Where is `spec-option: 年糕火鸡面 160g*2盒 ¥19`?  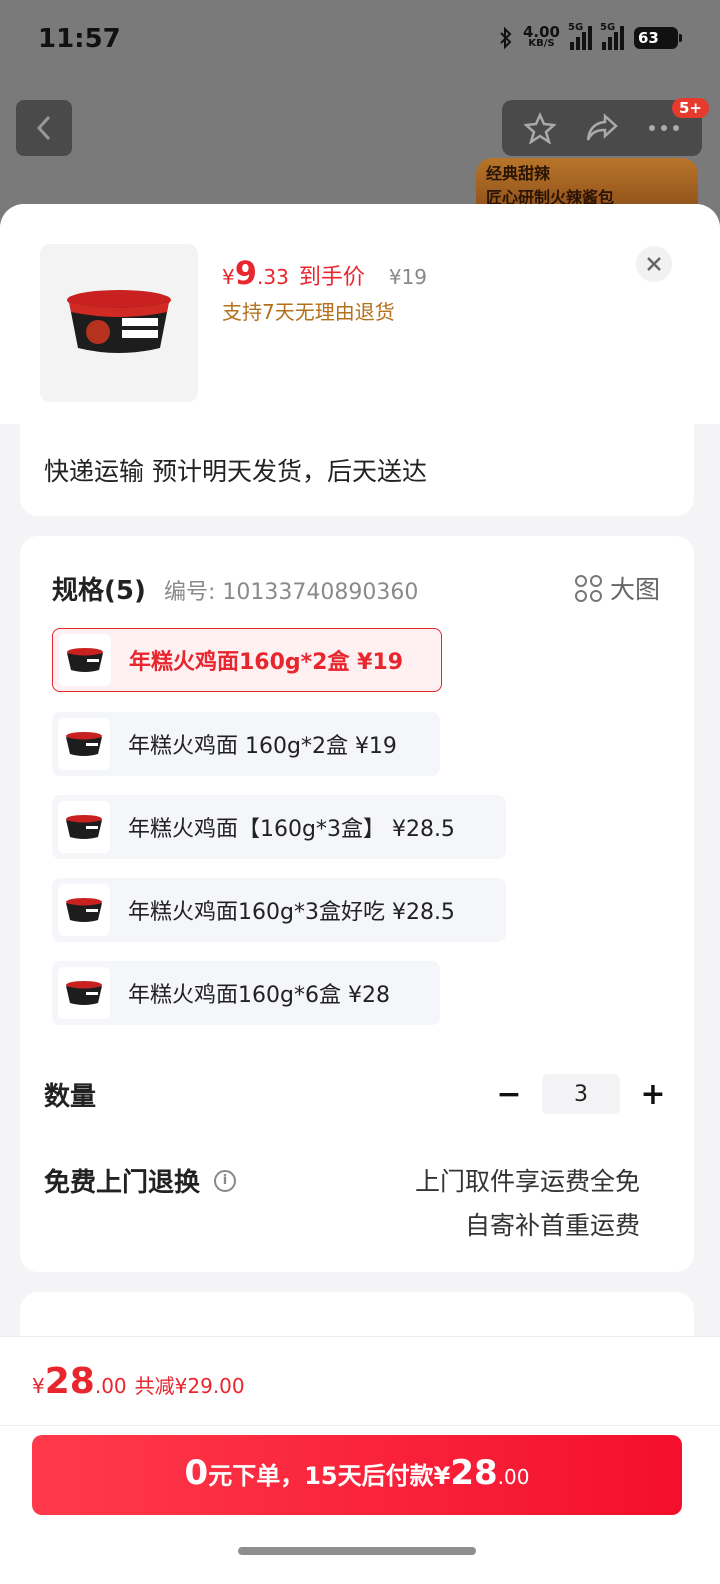 spec-option: 年糕火鸡面 160g*2盒 ¥19 is located at coordinates (246, 744).